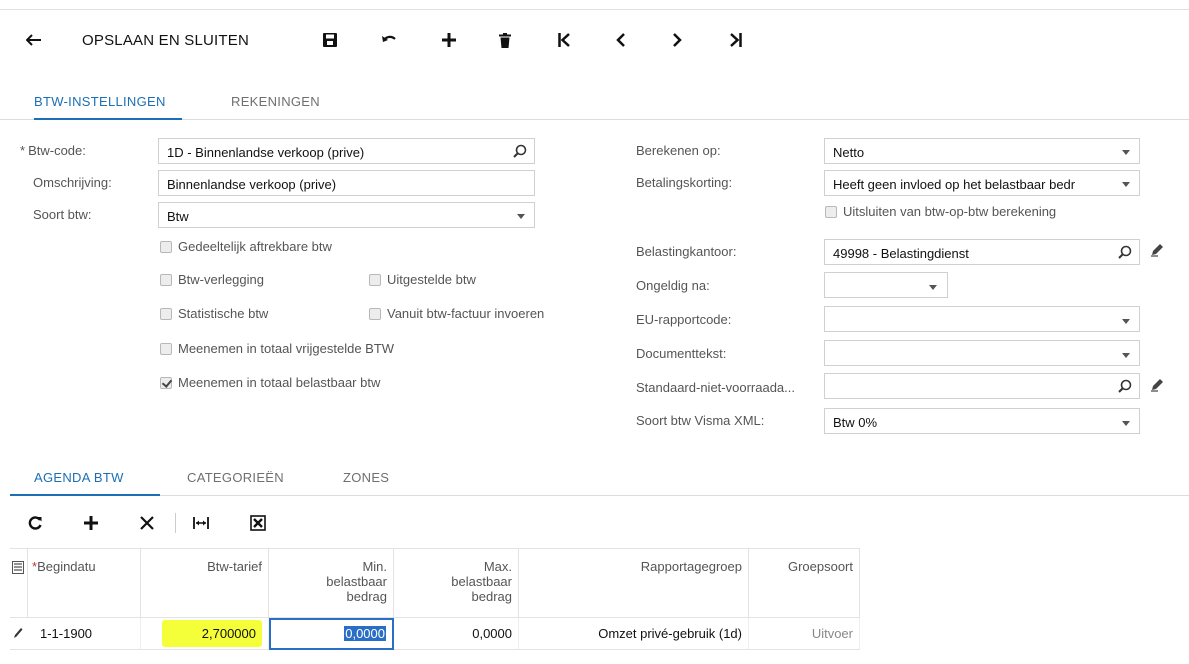 The height and width of the screenshot is (664, 1189). Describe the element at coordinates (456, 583) in the screenshot. I see `col-max-bedrag-header: Max. belastbaar bedrag` at that location.